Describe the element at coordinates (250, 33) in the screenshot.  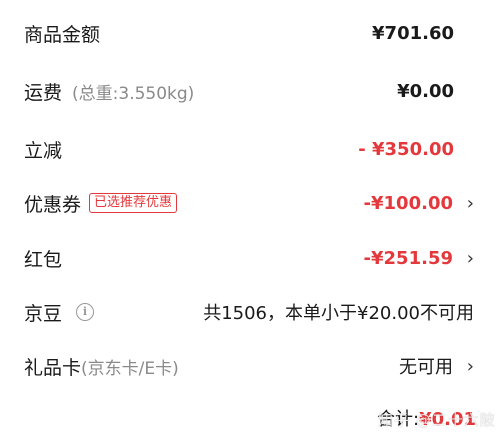
I see `row-goods-amount: 商品金额 ¥701.60` at that location.